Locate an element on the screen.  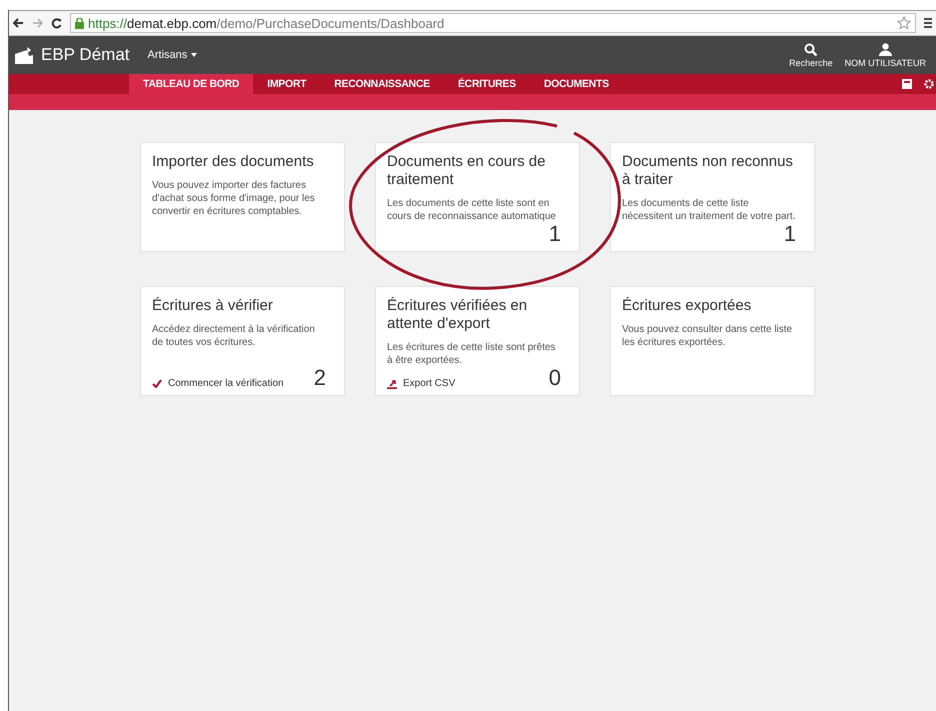
dashboard-card: Écritures exportées Vous pouvez consulter dans cette liste les écritures exportées. is located at coordinates (712, 341).